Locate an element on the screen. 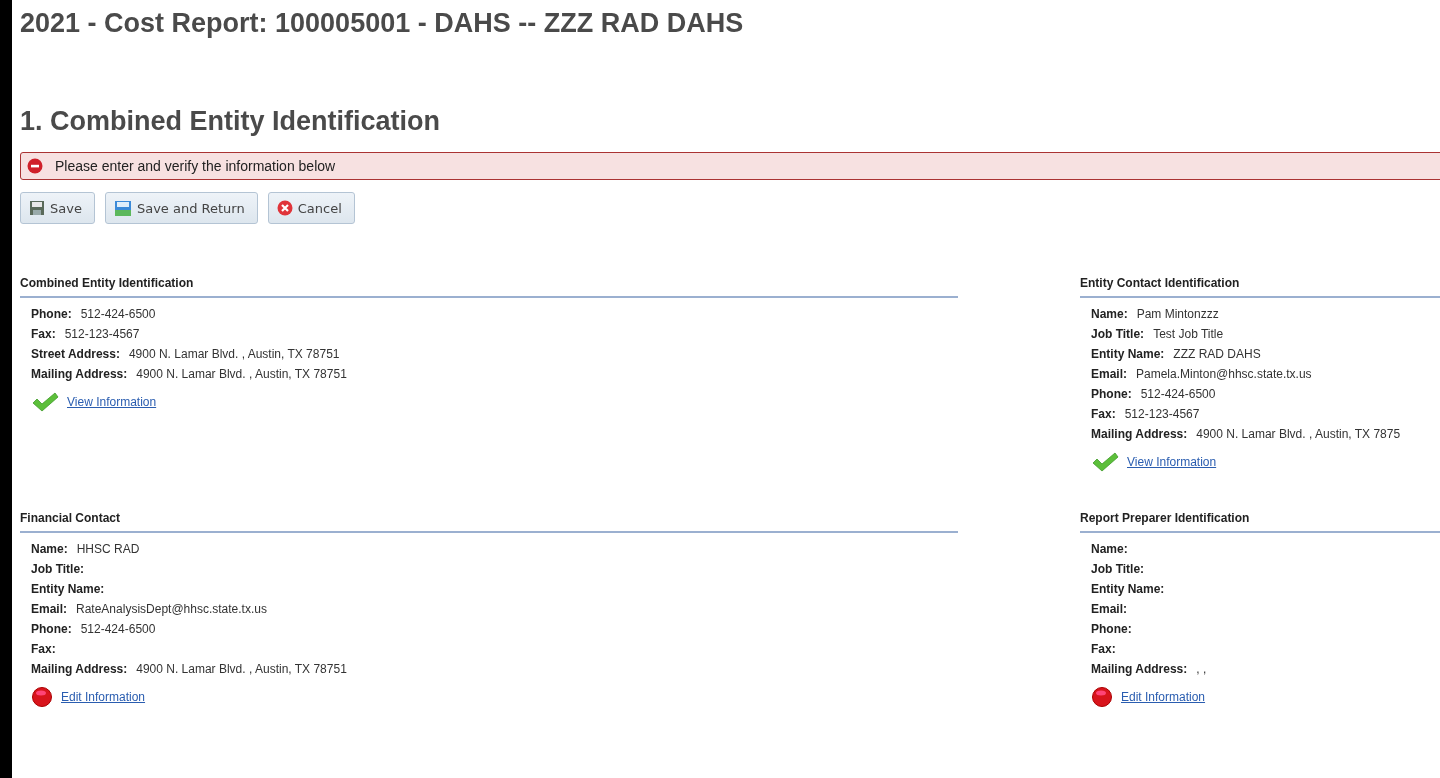 This screenshot has width=1440, height=778. field-value: ZZZ RAD DAHS is located at coordinates (1217, 354).